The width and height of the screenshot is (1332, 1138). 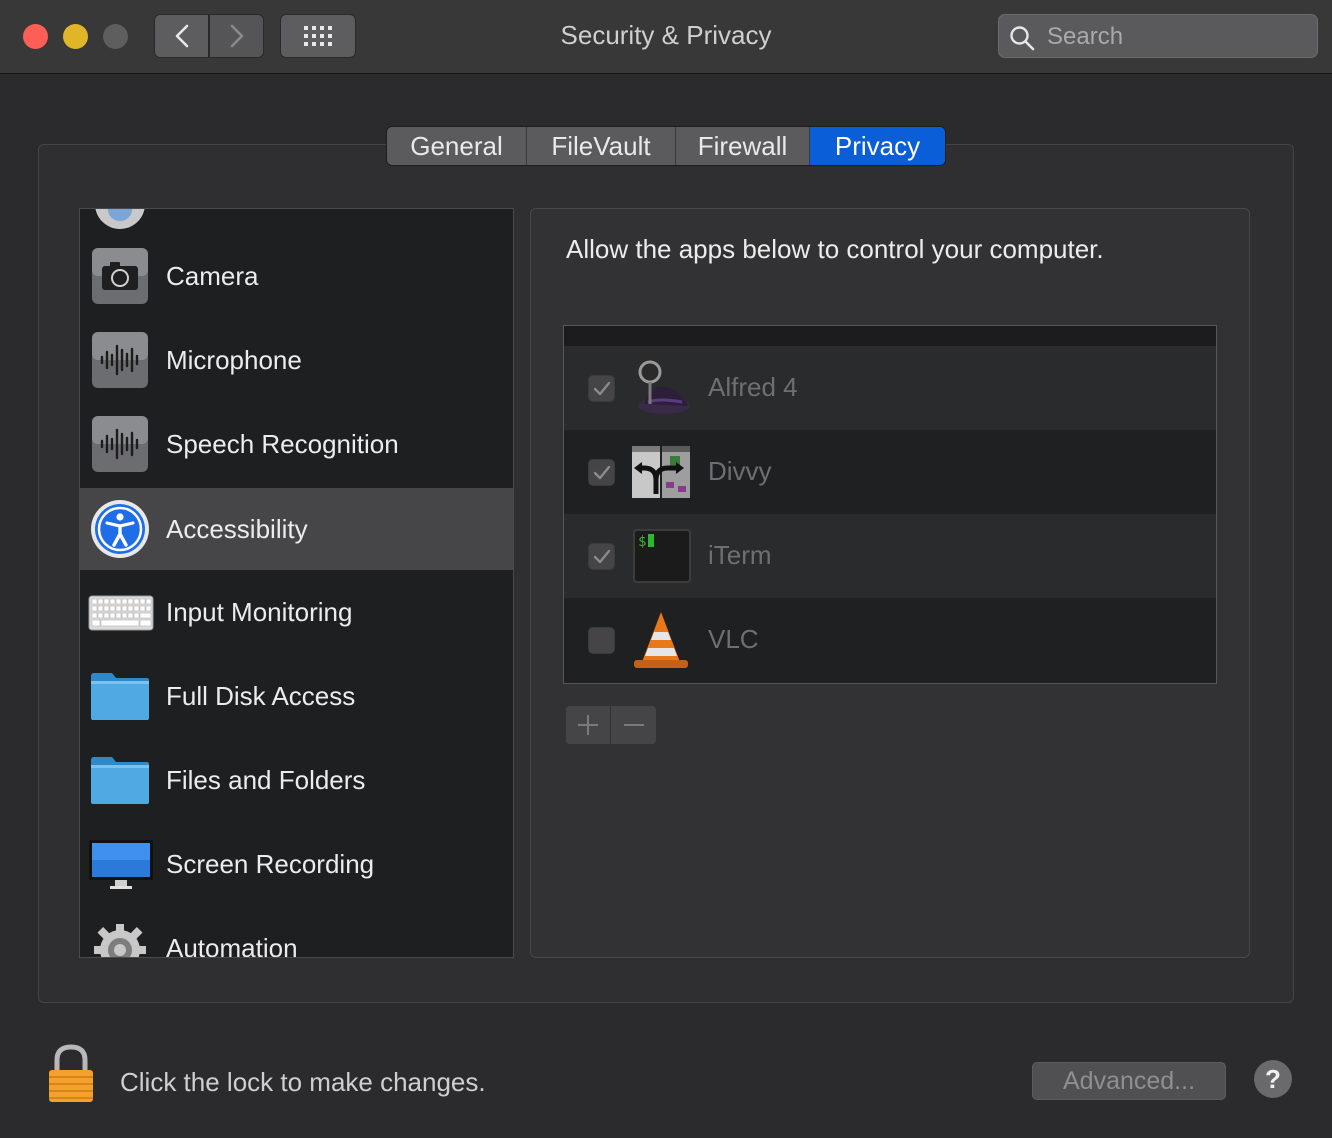 I want to click on search-field, so click(x=1158, y=36).